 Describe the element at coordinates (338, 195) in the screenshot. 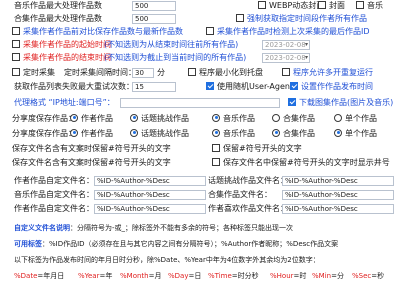

I see `collection-filename-input: %ID-%Author-%Desc` at that location.